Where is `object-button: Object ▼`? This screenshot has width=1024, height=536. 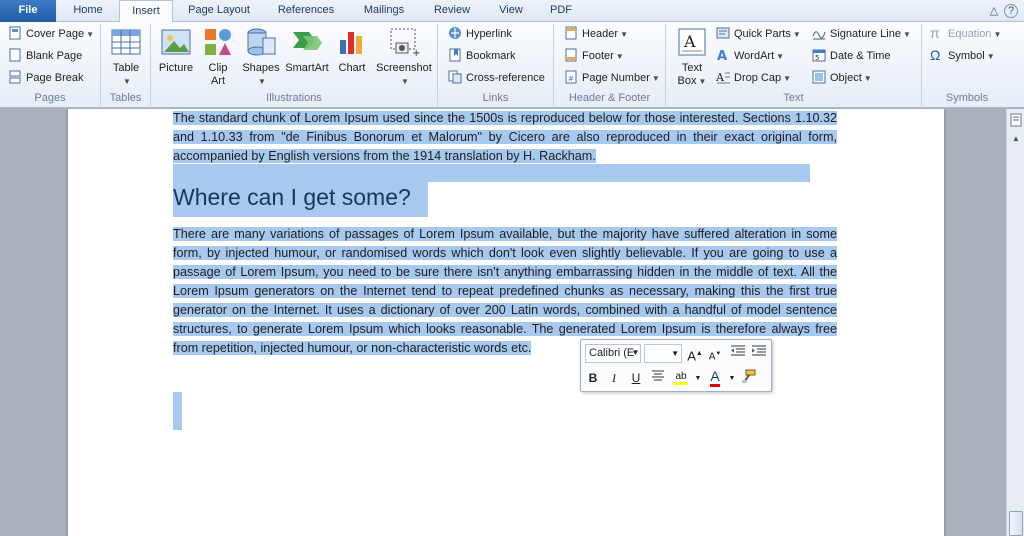
object-button: Object ▼ is located at coordinates (842, 78).